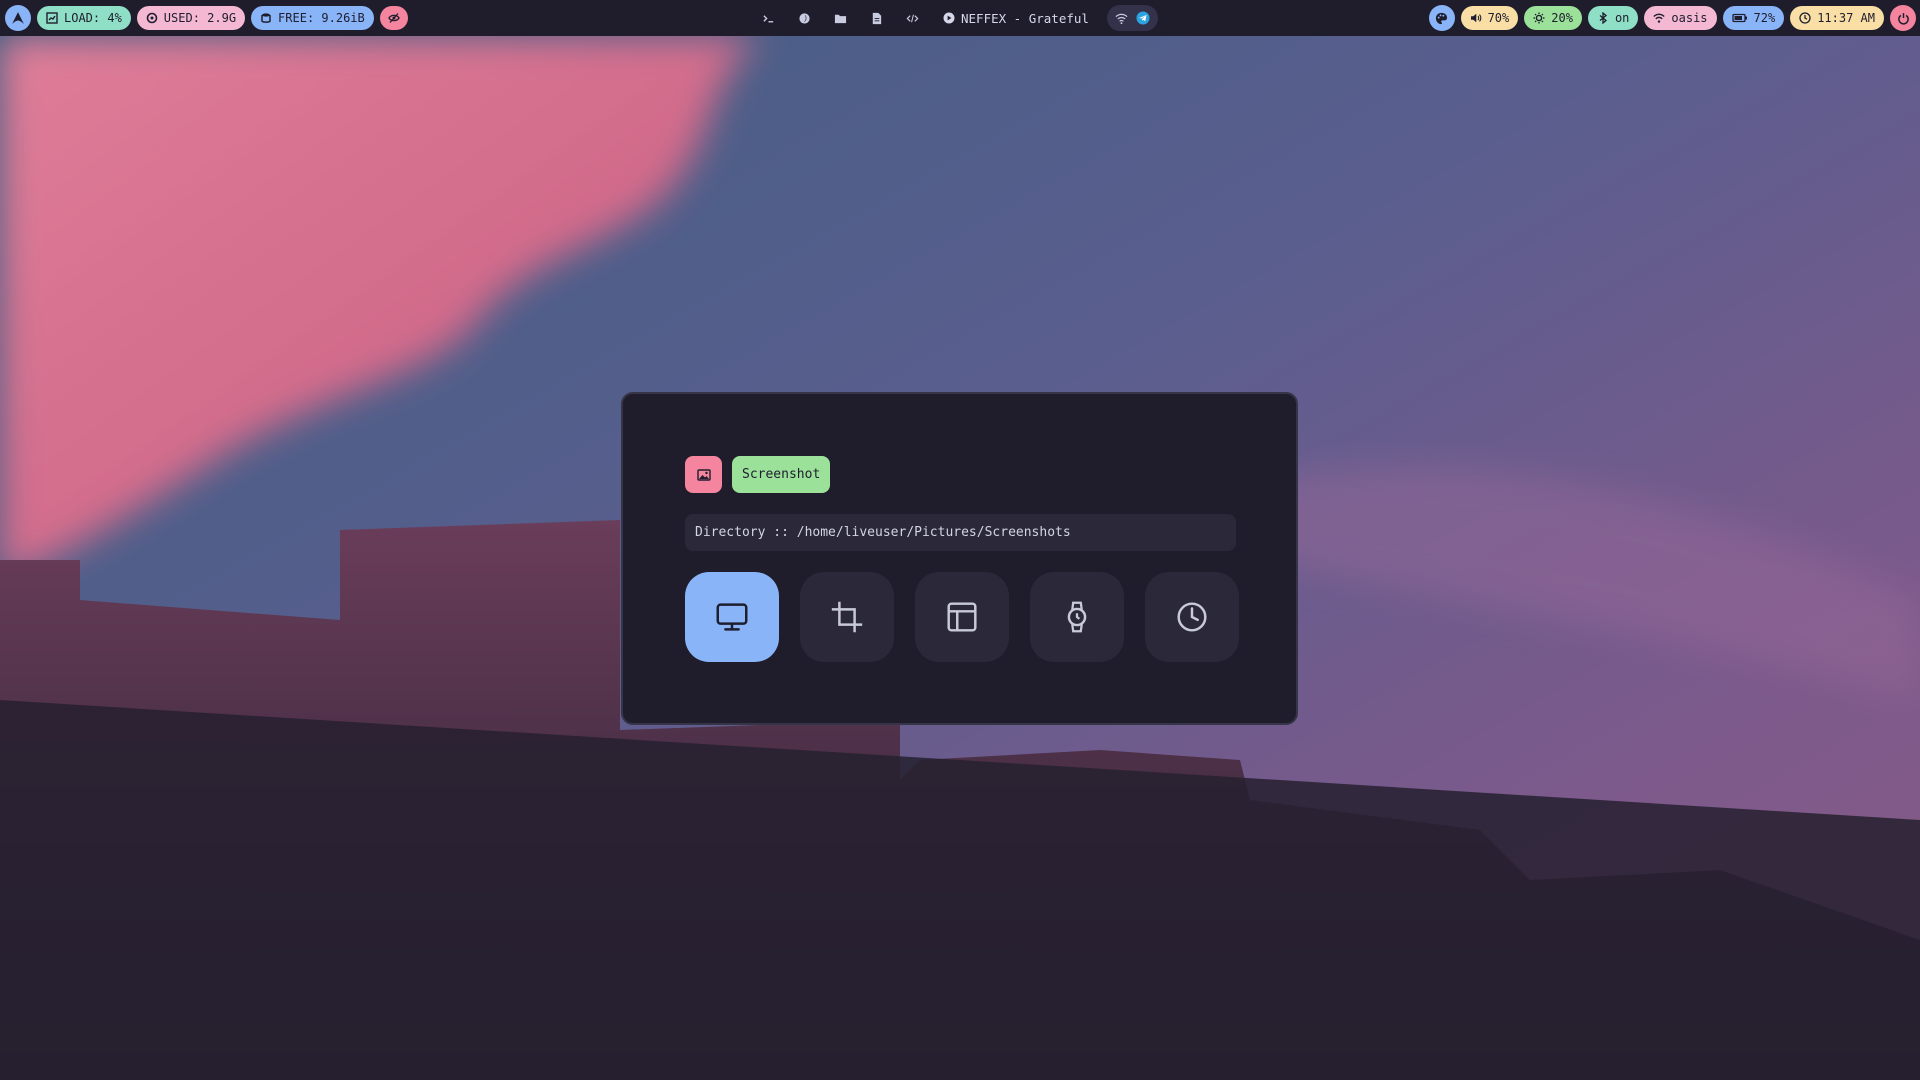 The image size is (1920, 1080). Describe the element at coordinates (1689, 18) in the screenshot. I see `network-label: oasis` at that location.